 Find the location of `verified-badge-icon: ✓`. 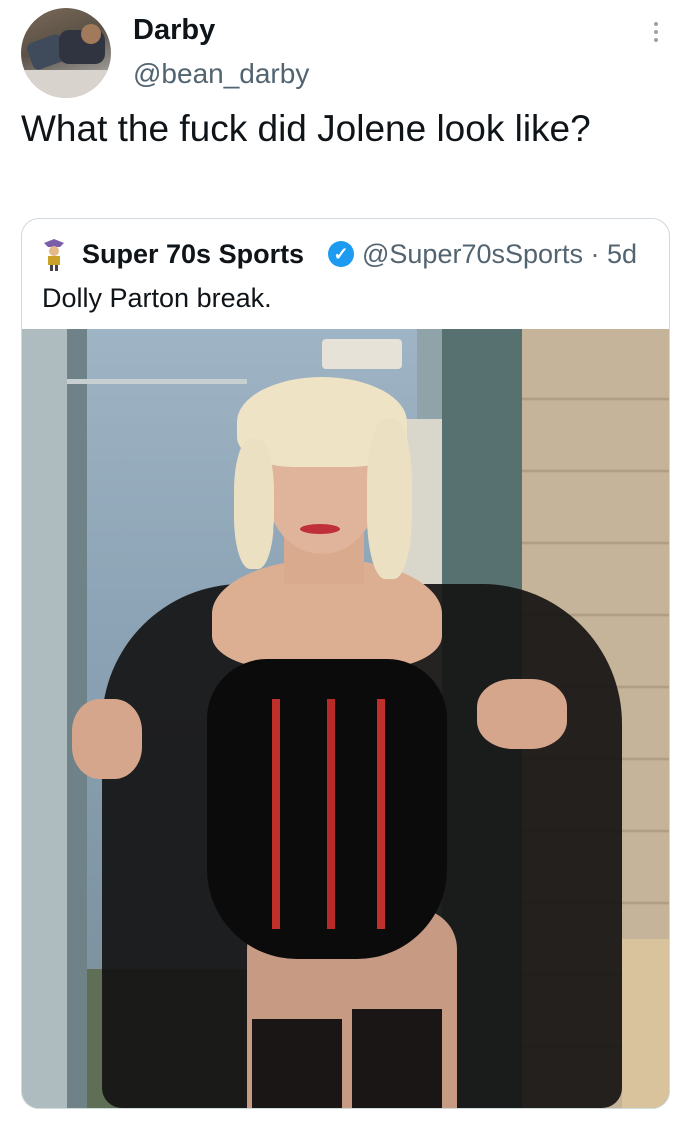

verified-badge-icon: ✓ is located at coordinates (341, 254).